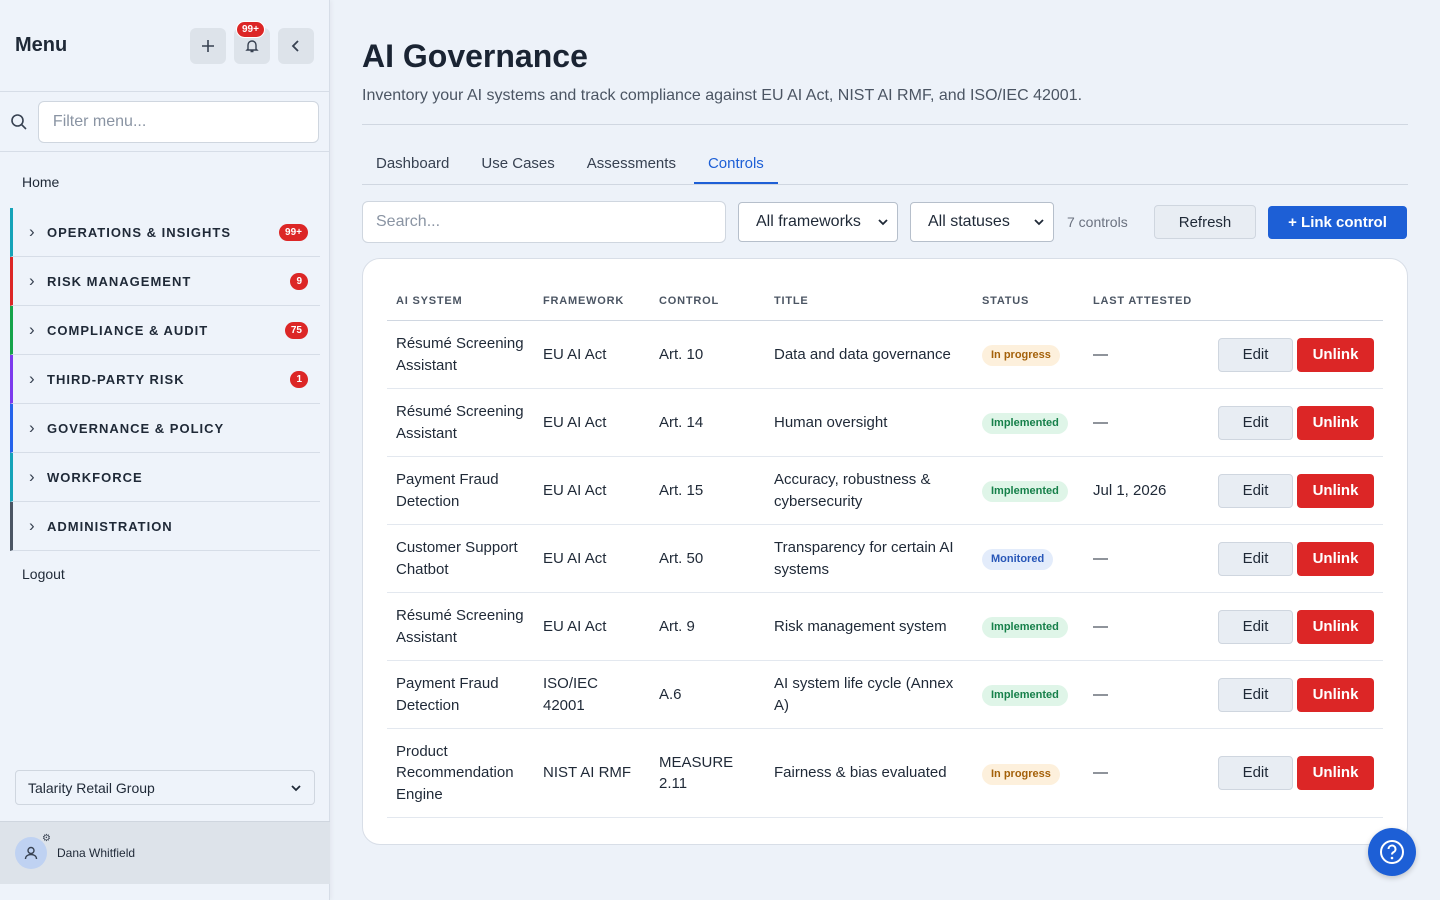 This screenshot has width=1440, height=900. I want to click on ai-system-cell: Payment Fraud Detection, so click(460, 694).